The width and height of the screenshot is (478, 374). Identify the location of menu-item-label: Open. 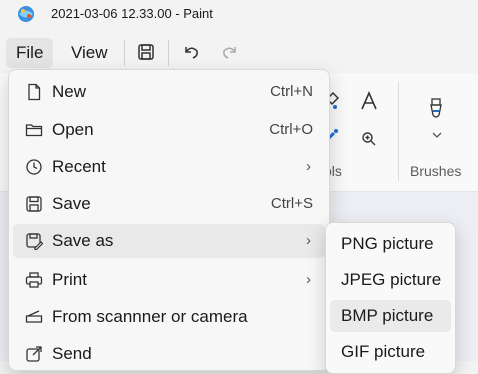
(73, 129).